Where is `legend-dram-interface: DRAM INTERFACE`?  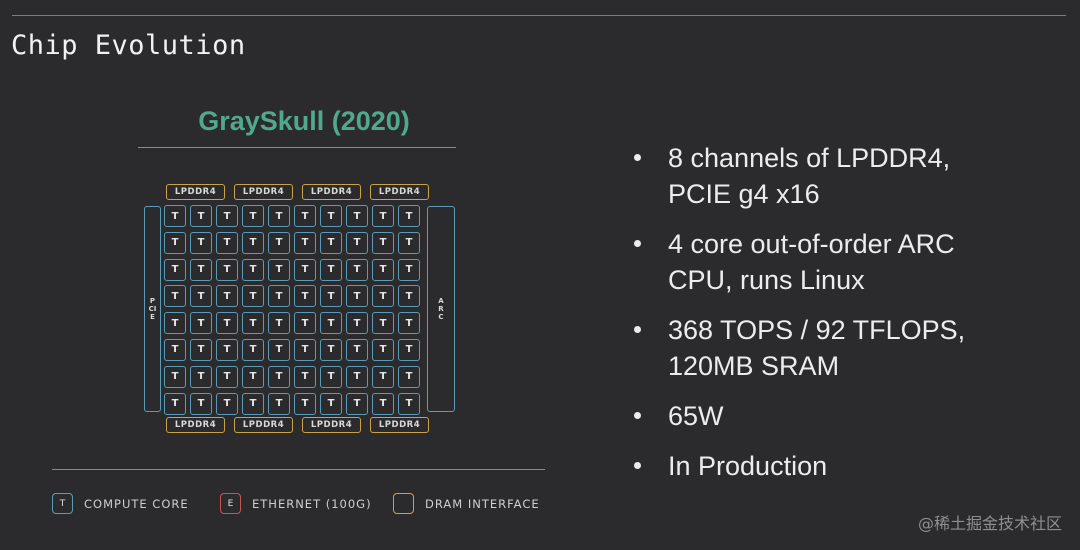 legend-dram-interface: DRAM INTERFACE is located at coordinates (466, 503).